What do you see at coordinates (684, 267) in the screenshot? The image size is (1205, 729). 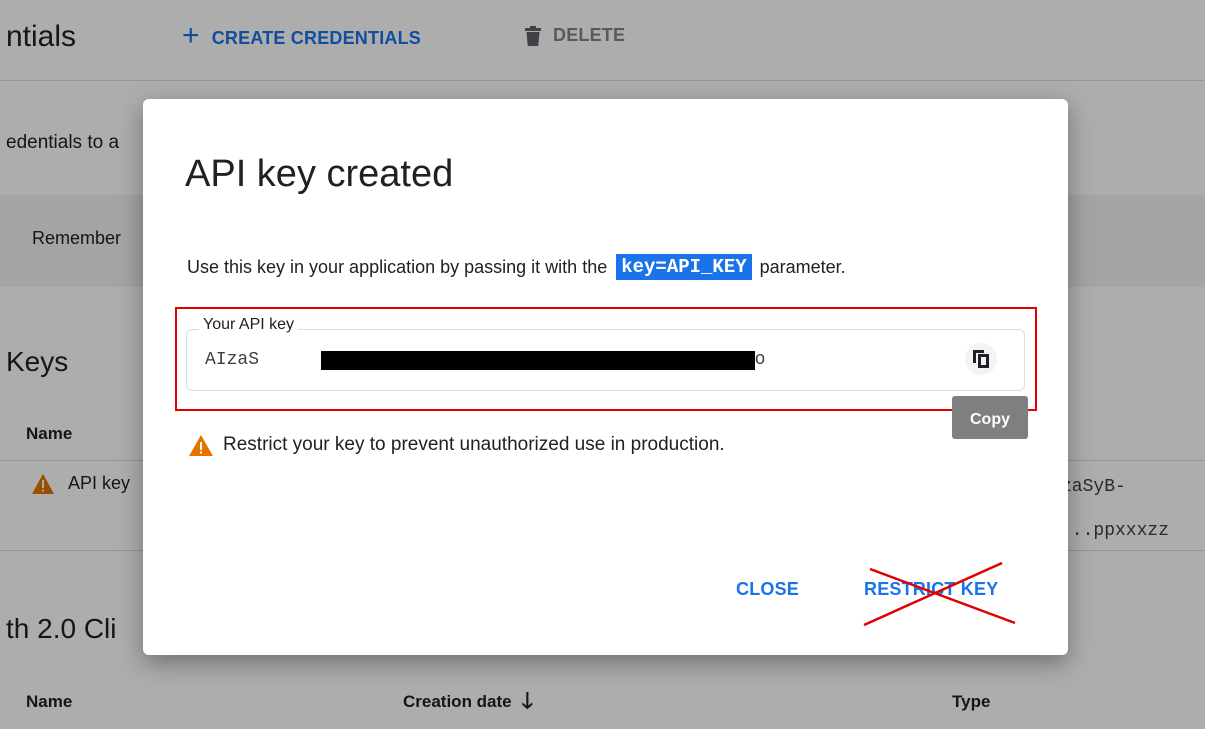 I see `key-param-code: key=API_KEY` at bounding box center [684, 267].